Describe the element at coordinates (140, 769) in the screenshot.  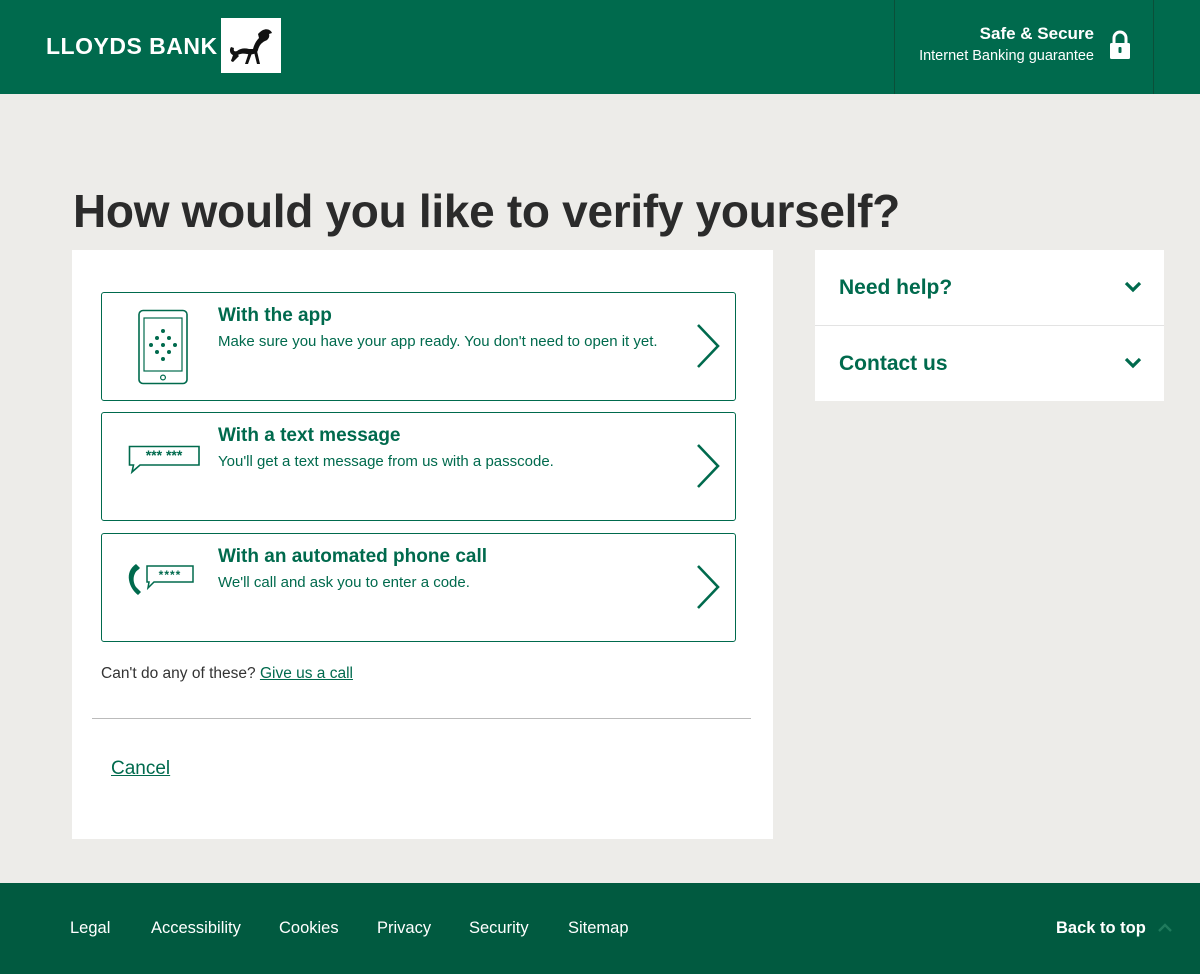
I see `cancel-link: Cancel` at that location.